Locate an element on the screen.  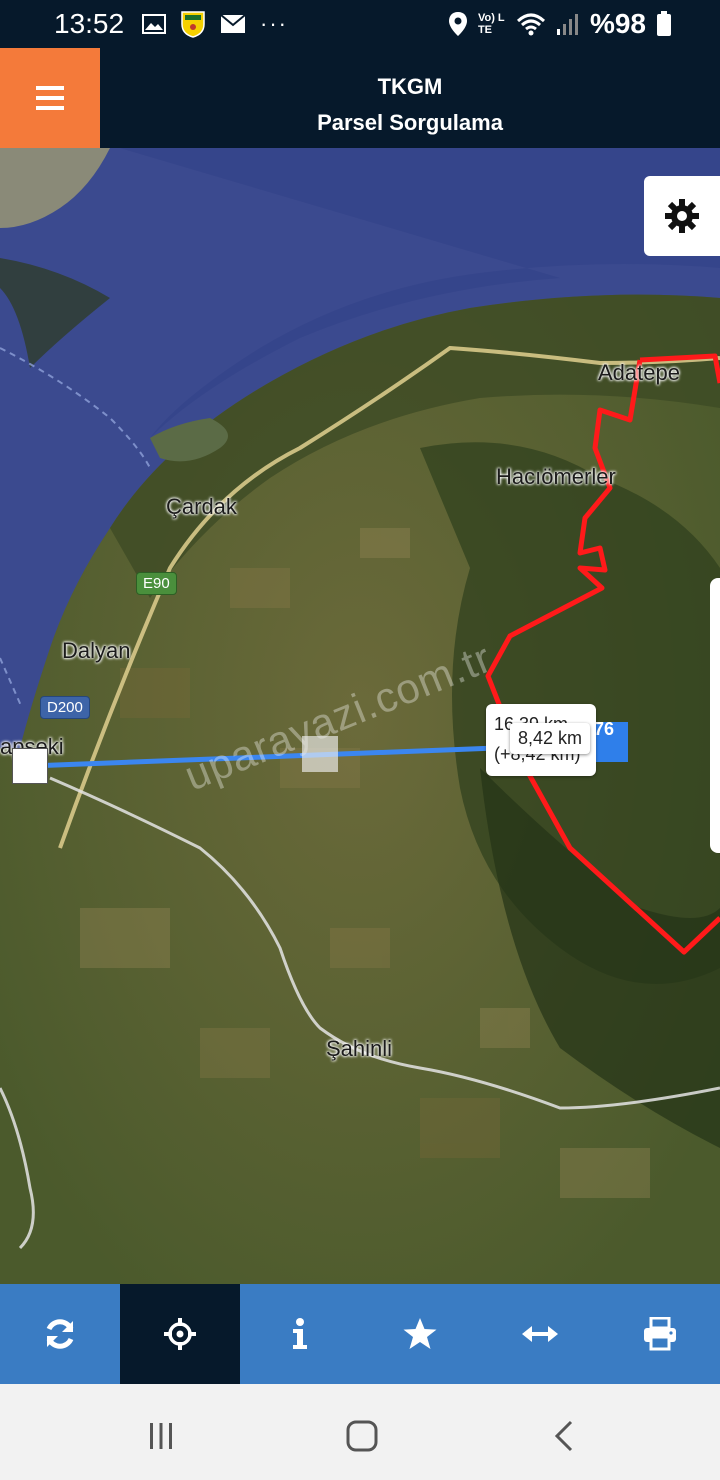
mail-icon is located at coordinates (233, 23).